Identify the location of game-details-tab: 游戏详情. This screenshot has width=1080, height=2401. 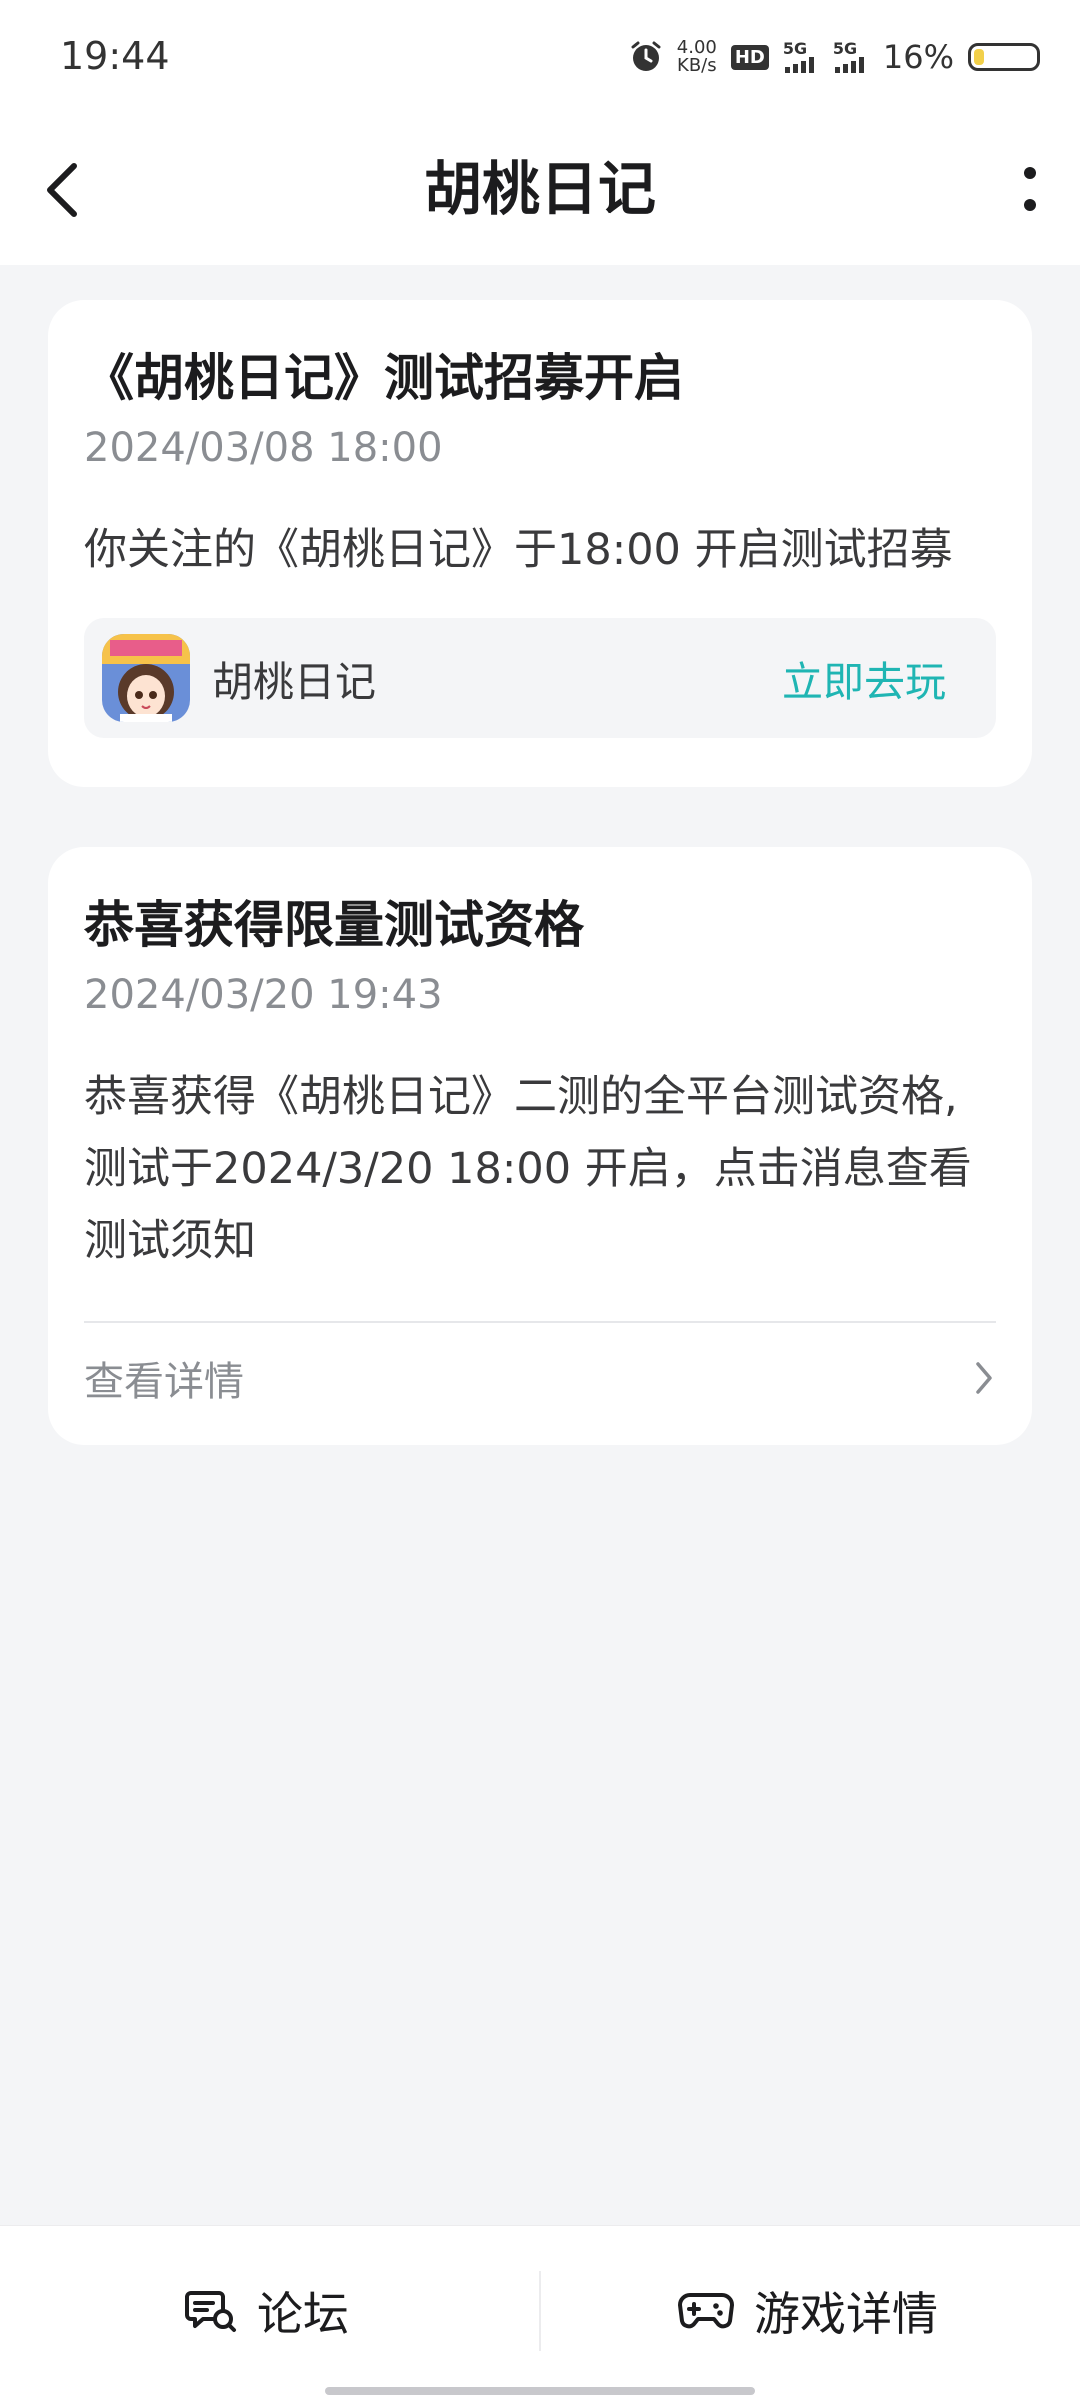
(808, 2311).